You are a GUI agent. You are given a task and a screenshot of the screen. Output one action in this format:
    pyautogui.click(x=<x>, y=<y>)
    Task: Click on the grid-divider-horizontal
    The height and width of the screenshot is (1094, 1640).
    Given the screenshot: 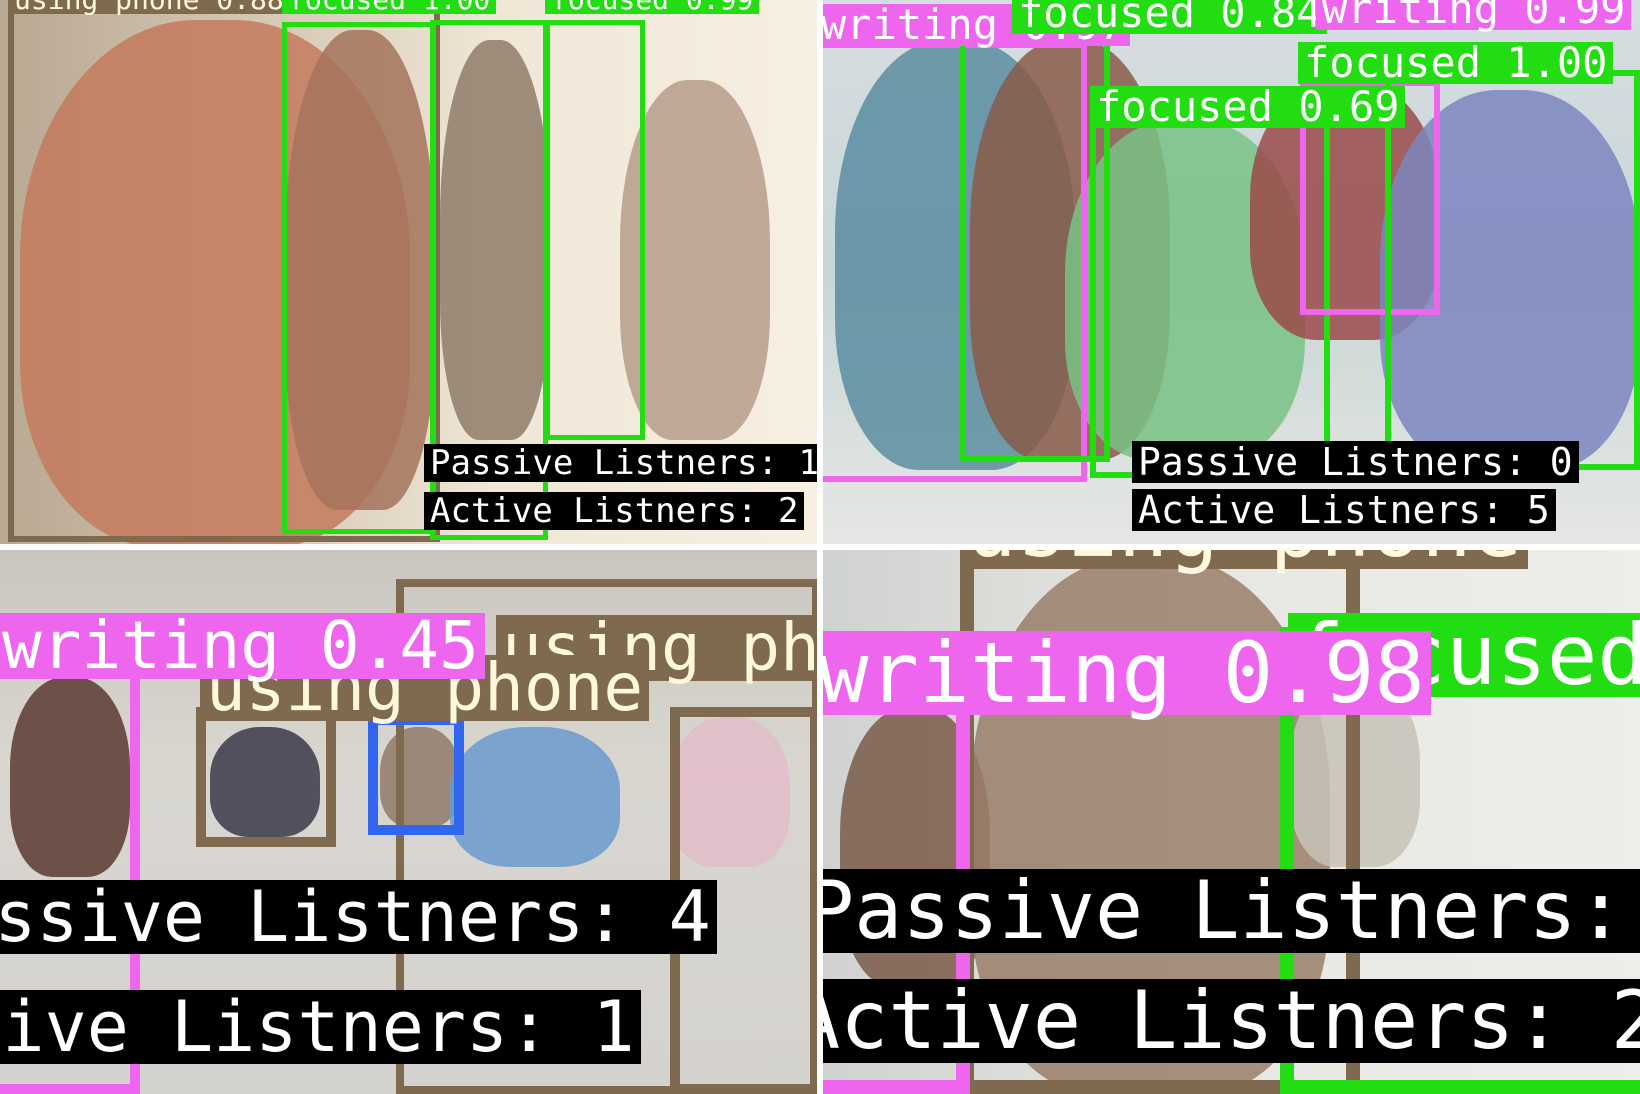 What is the action you would take?
    pyautogui.click(x=820, y=547)
    